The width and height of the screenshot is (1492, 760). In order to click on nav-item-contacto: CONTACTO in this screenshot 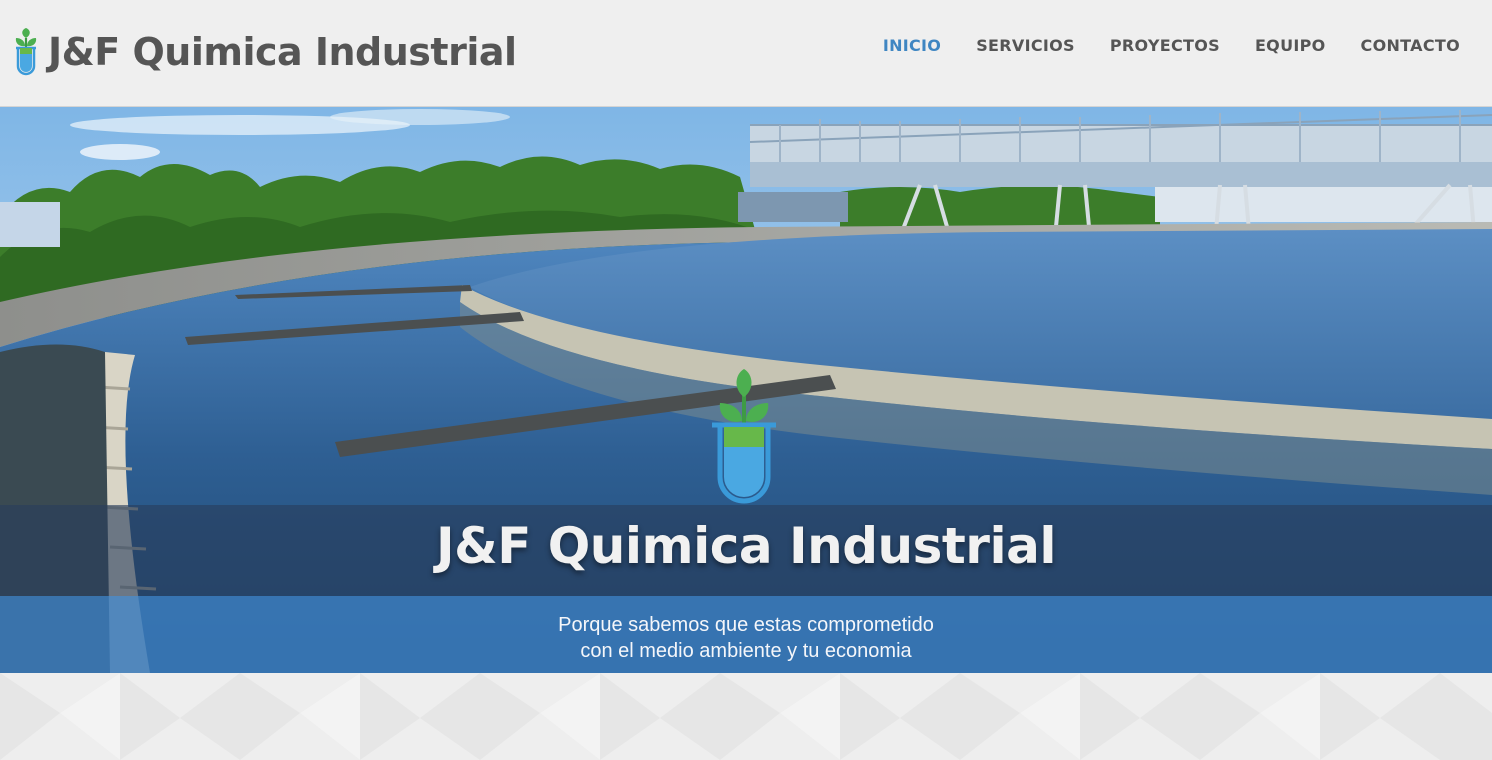, I will do `click(1410, 45)`.